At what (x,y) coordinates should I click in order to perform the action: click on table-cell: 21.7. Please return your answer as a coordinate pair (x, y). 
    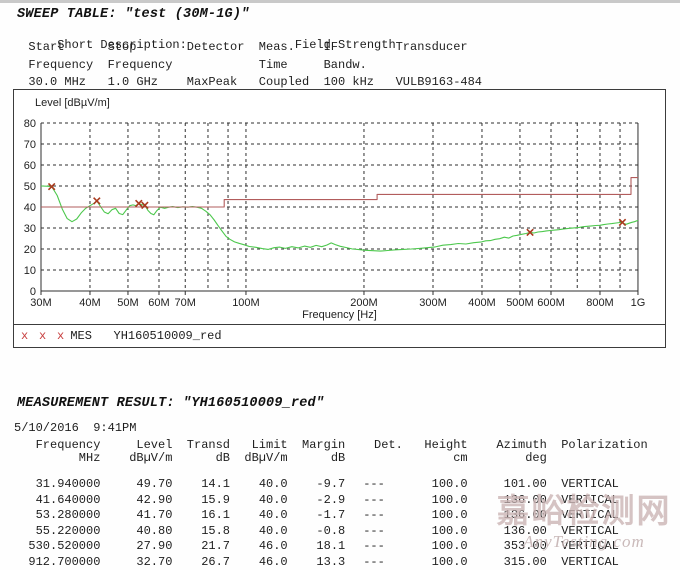
    Looking at the image, I should click on (216, 546).